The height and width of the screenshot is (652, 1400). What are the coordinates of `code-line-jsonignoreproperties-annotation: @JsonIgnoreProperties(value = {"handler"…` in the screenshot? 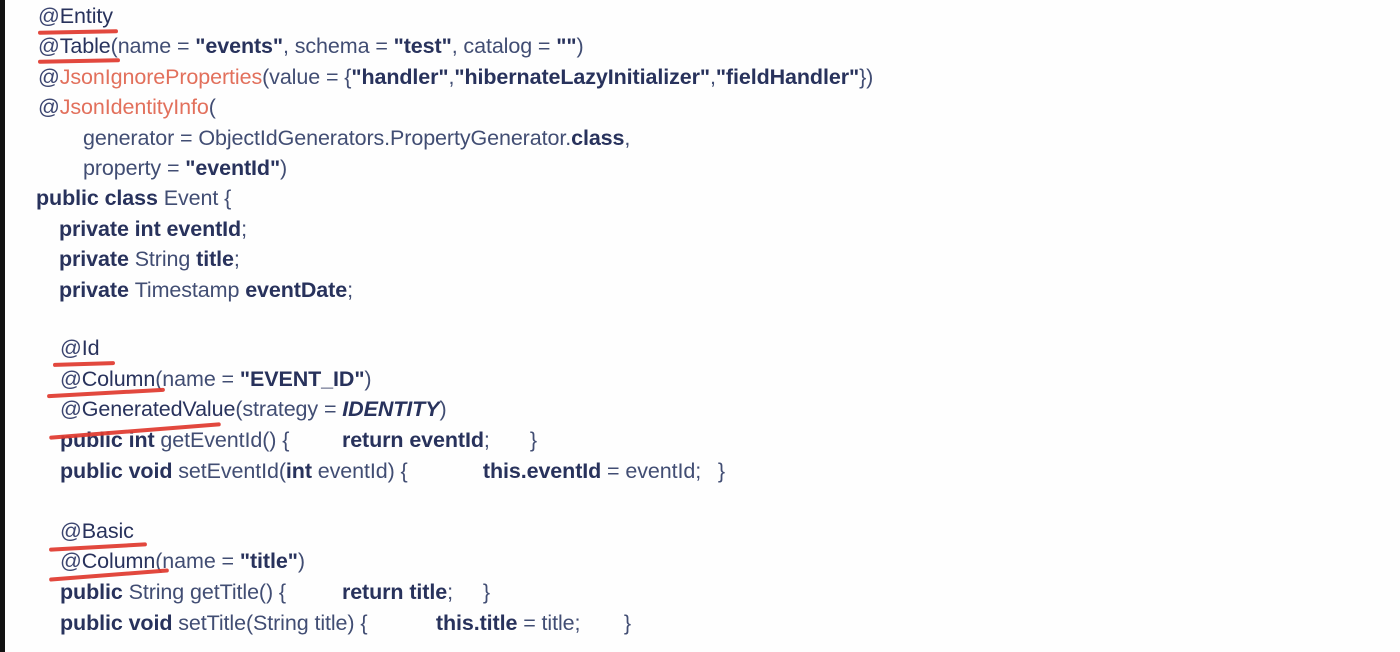 It's located at (456, 77).